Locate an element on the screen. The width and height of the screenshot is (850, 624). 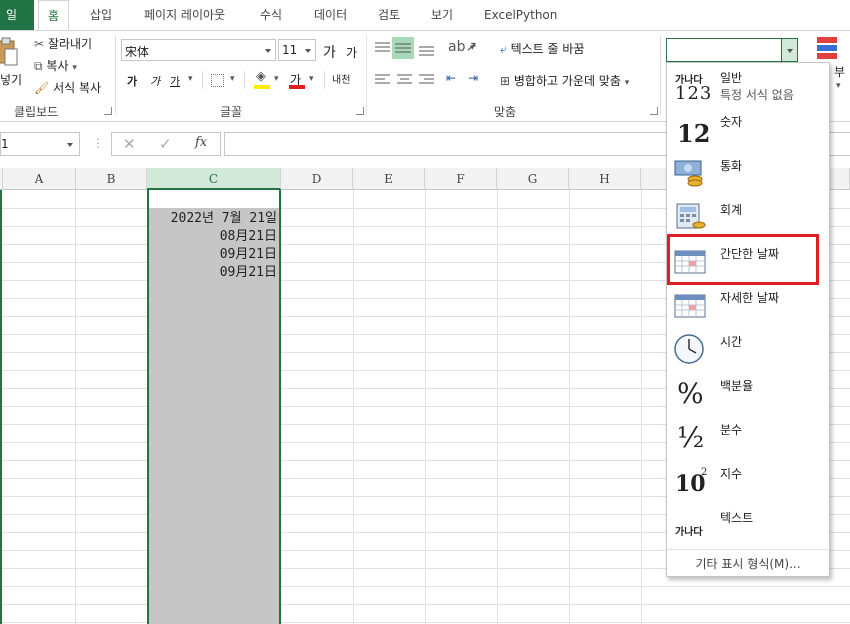
number-format-select is located at coordinates (732, 50).